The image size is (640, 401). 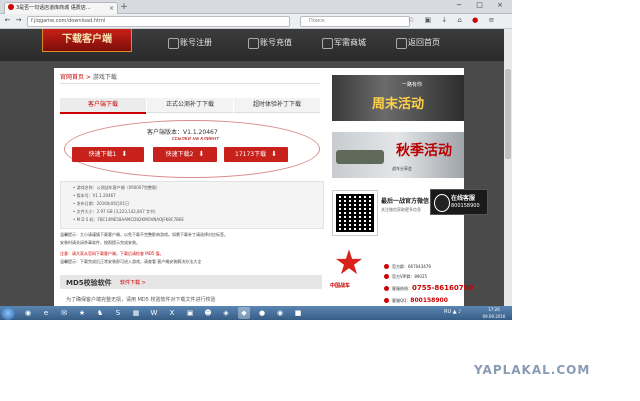 What do you see at coordinates (100, 242) in the screenshot?
I see `tip-text: 安装时请关闭杀毒软件，按照提示完成安装。` at bounding box center [100, 242].